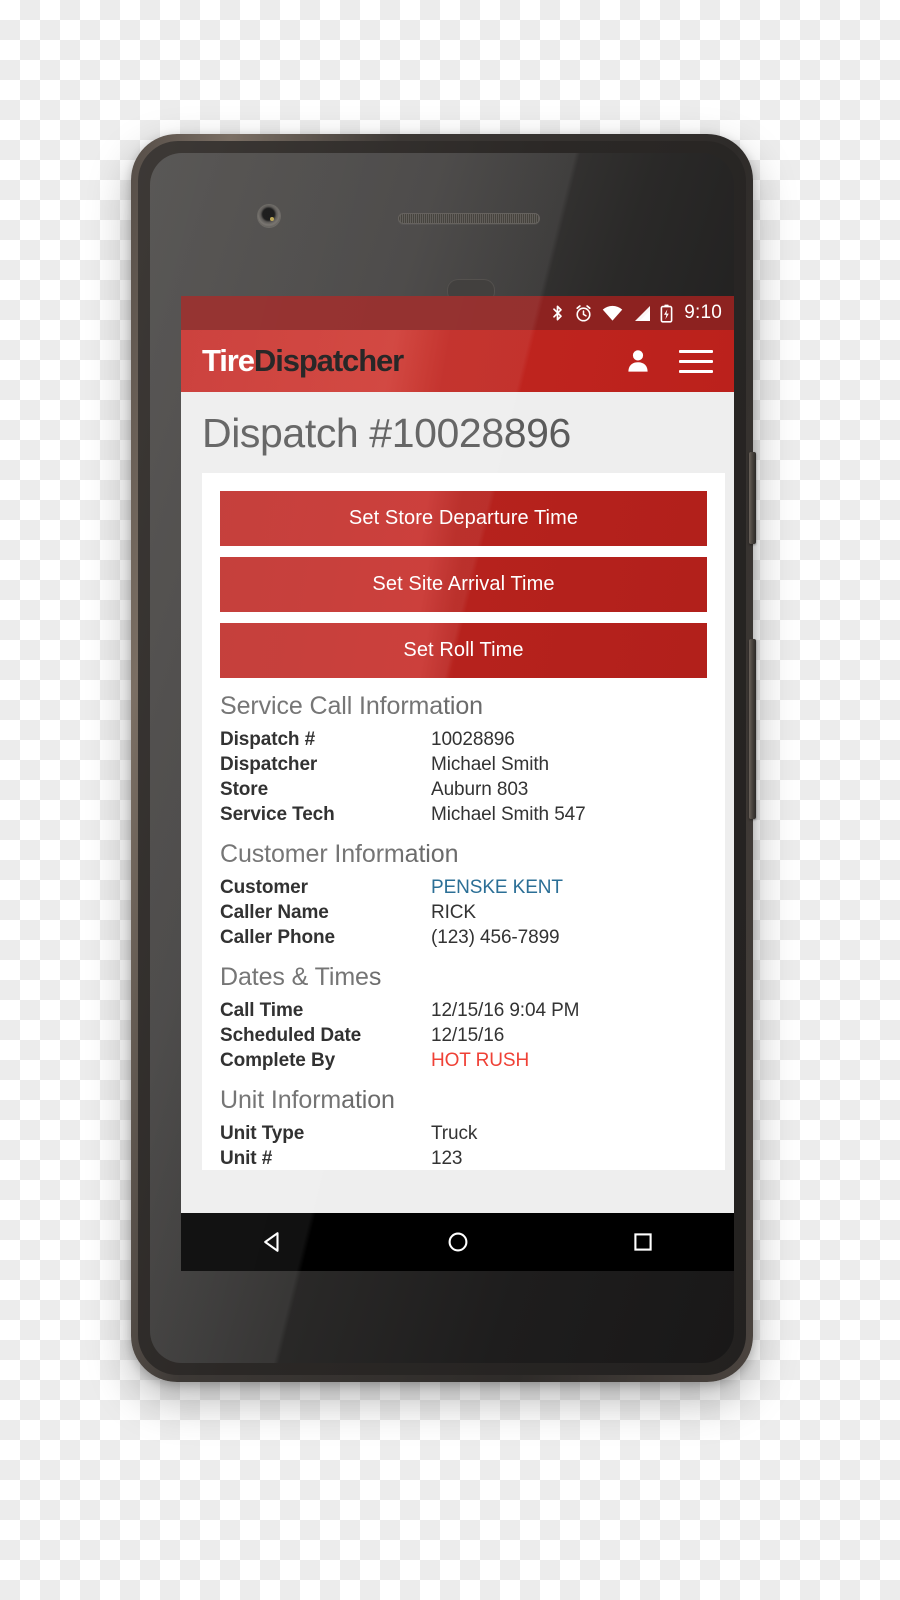  What do you see at coordinates (269, 216) in the screenshot?
I see `front-camera-icon` at bounding box center [269, 216].